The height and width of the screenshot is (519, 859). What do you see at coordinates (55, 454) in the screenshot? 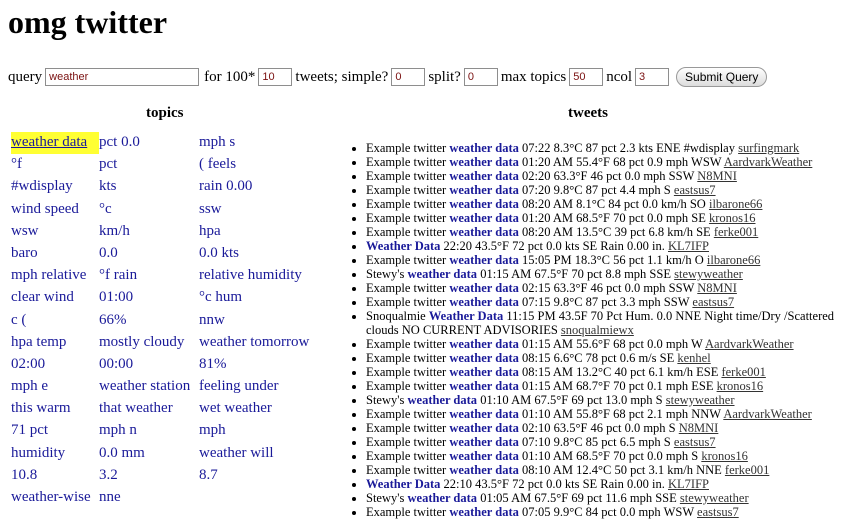
I see `topic-link: humidity` at bounding box center [55, 454].